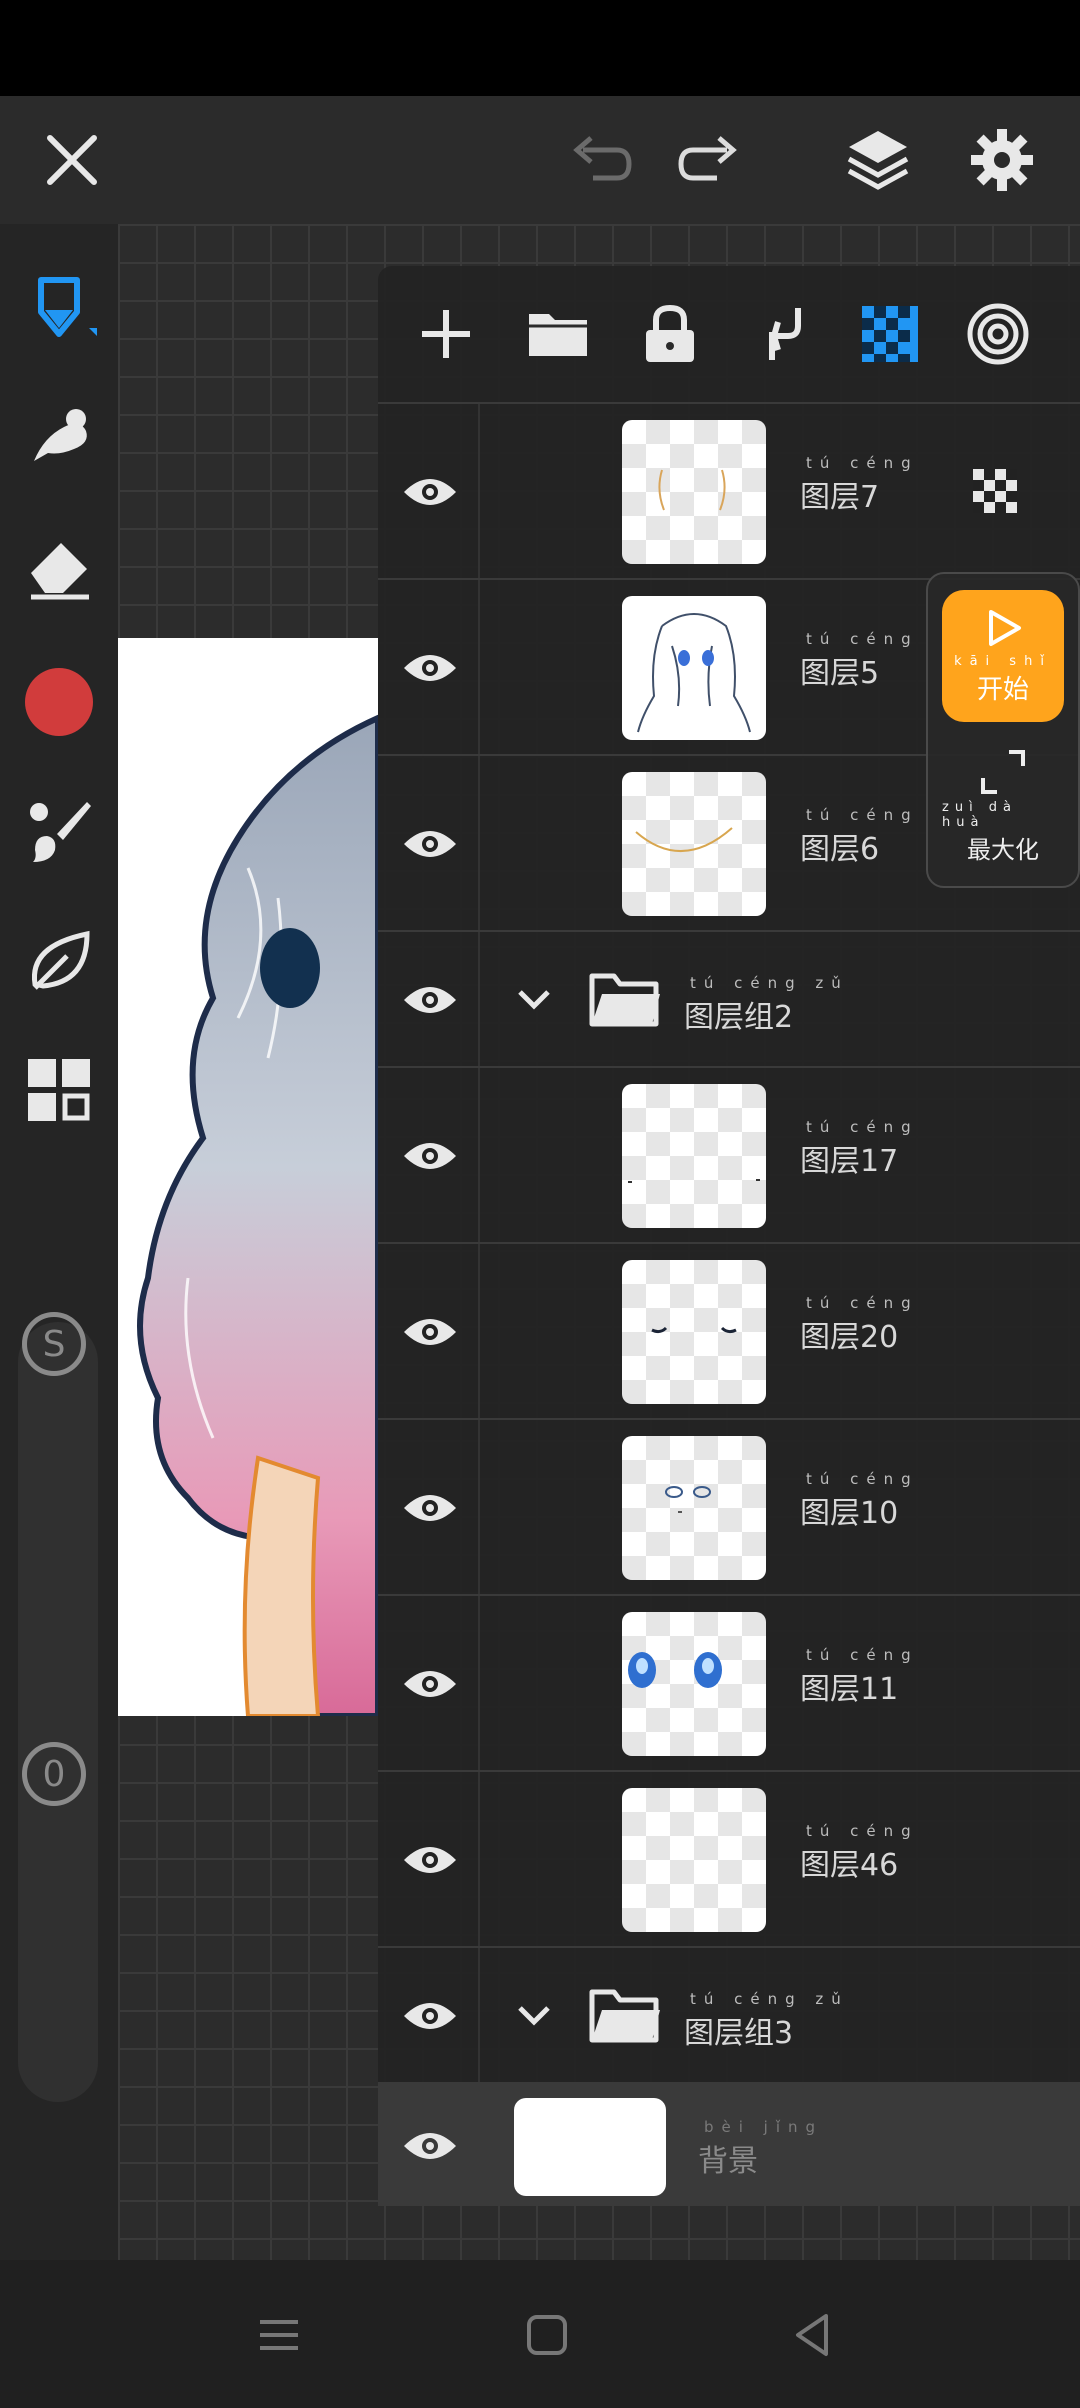 Image resolution: width=1080 pixels, height=2408 pixels. What do you see at coordinates (782, 334) in the screenshot?
I see `merge-down-button` at bounding box center [782, 334].